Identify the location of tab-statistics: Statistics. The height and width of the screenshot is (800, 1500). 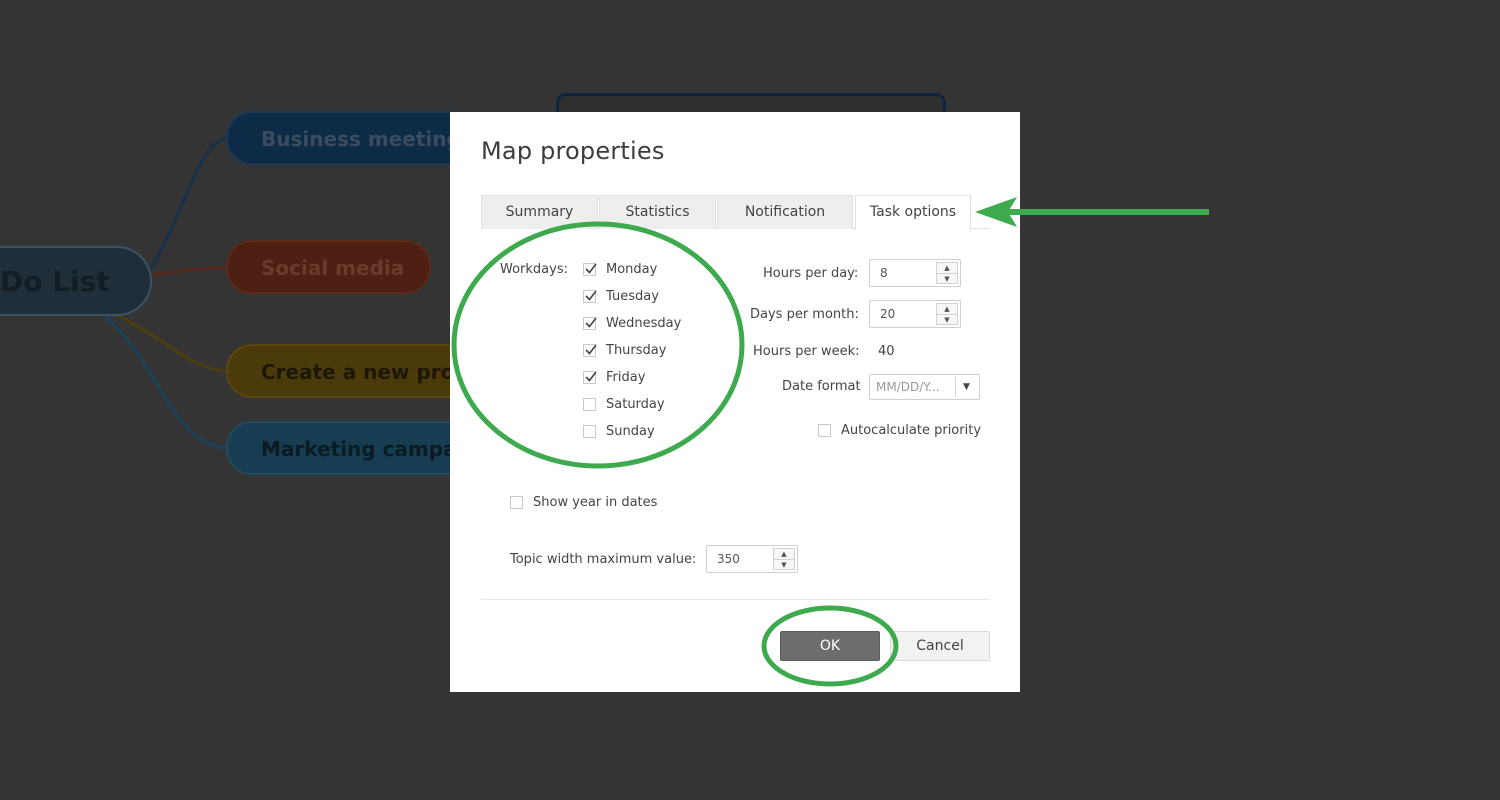
(657, 212).